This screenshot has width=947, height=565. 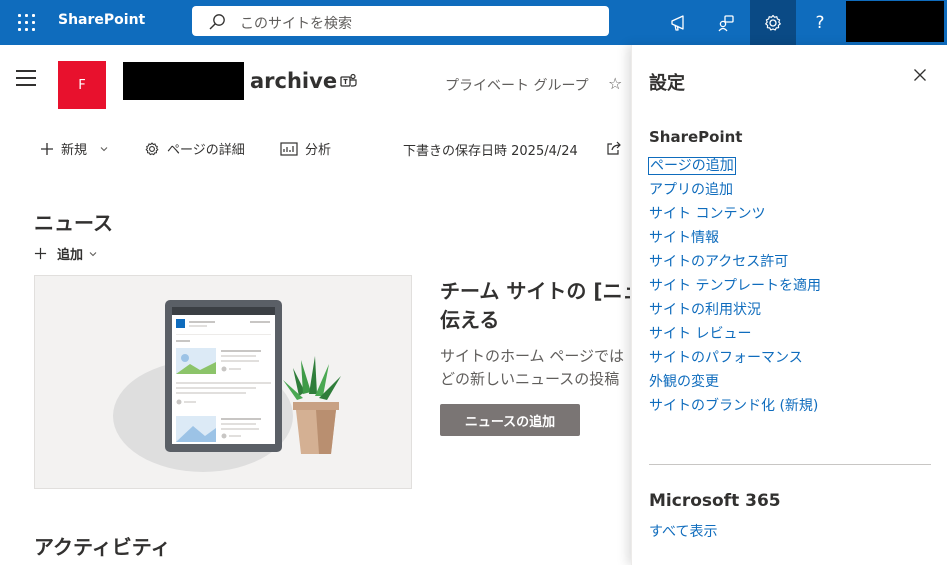 What do you see at coordinates (684, 238) in the screenshot?
I see `link-label: サイト情報` at bounding box center [684, 238].